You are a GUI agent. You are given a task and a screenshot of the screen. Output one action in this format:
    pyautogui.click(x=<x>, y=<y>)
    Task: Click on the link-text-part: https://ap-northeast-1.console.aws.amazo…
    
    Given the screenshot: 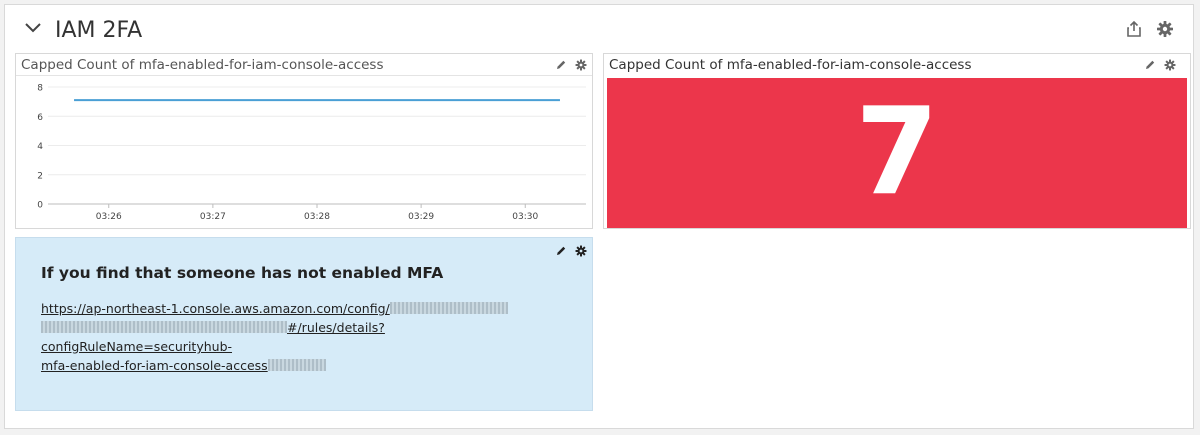 What is the action you would take?
    pyautogui.click(x=215, y=308)
    